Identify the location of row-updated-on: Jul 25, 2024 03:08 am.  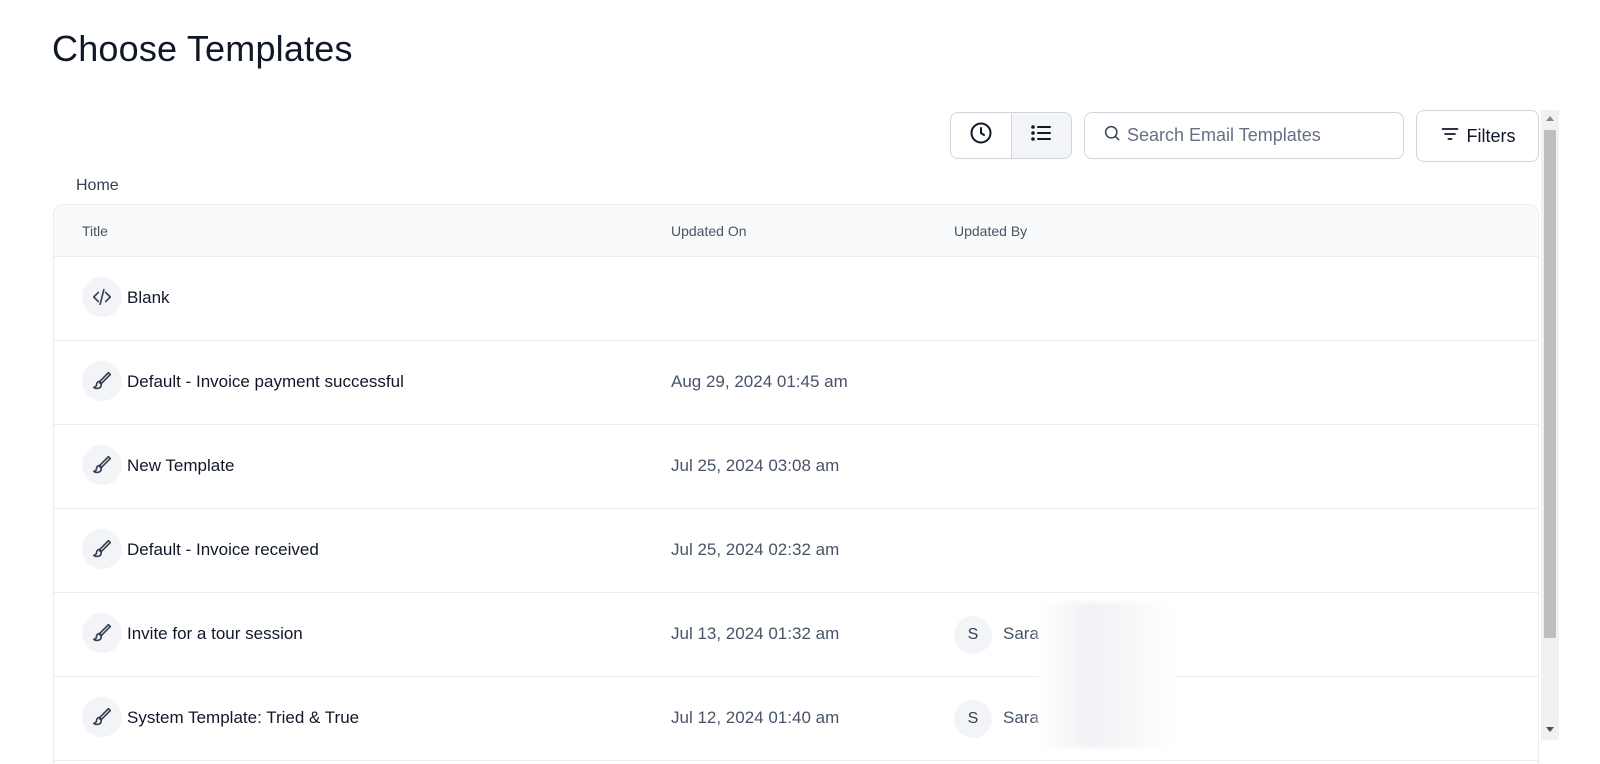
(755, 465).